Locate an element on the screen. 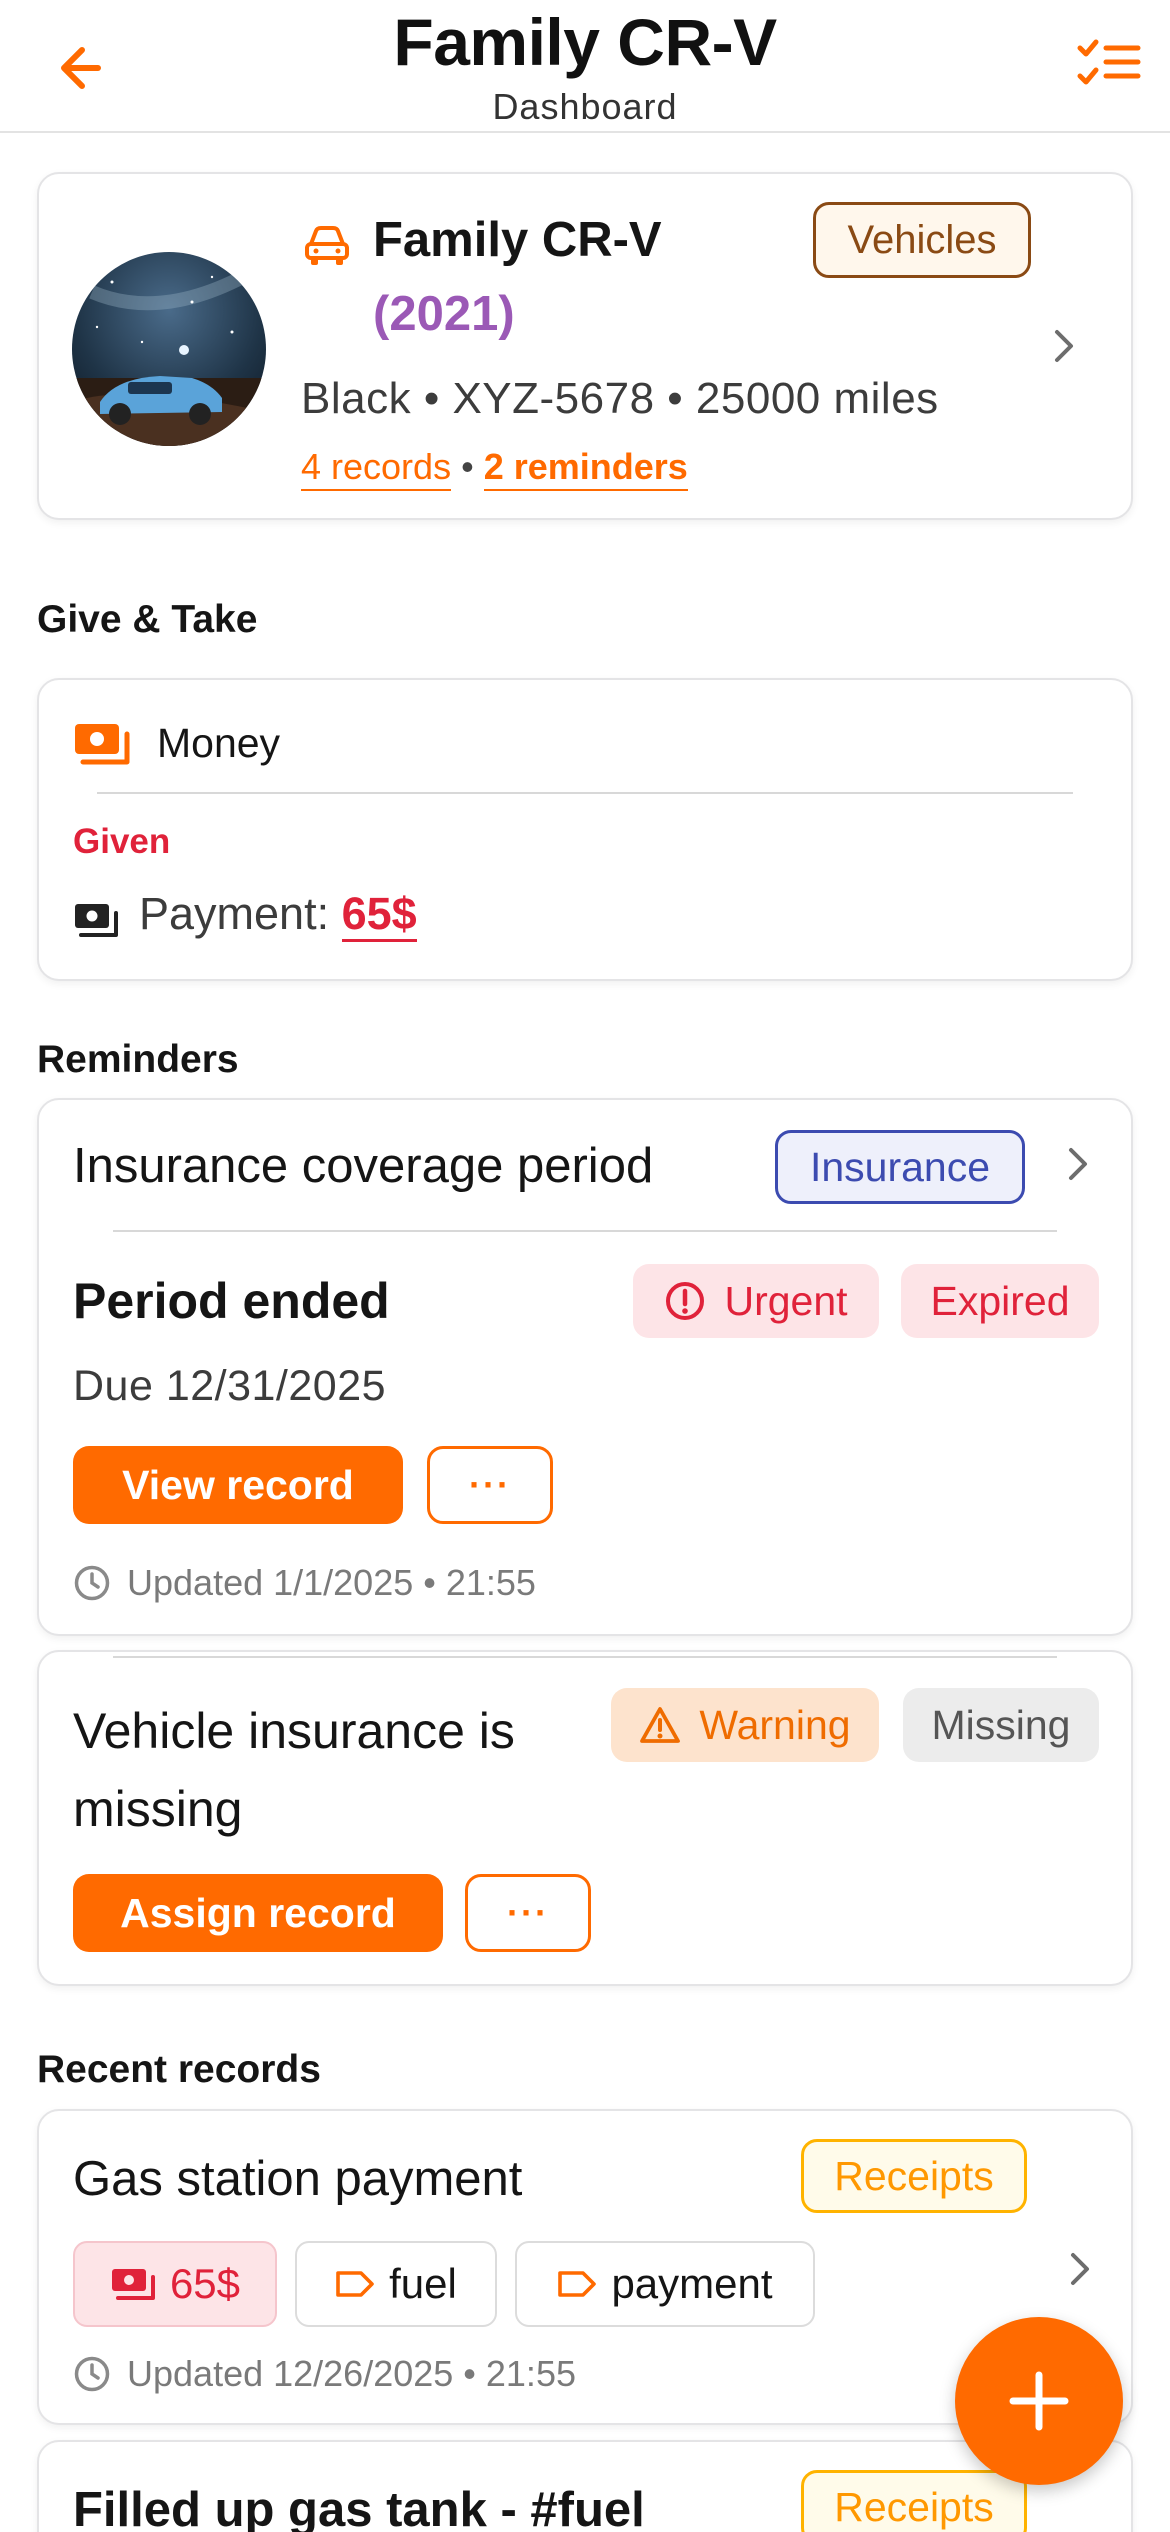 This screenshot has height=2532, width=1170. recent-records-section-title: Recent records is located at coordinates (179, 2069).